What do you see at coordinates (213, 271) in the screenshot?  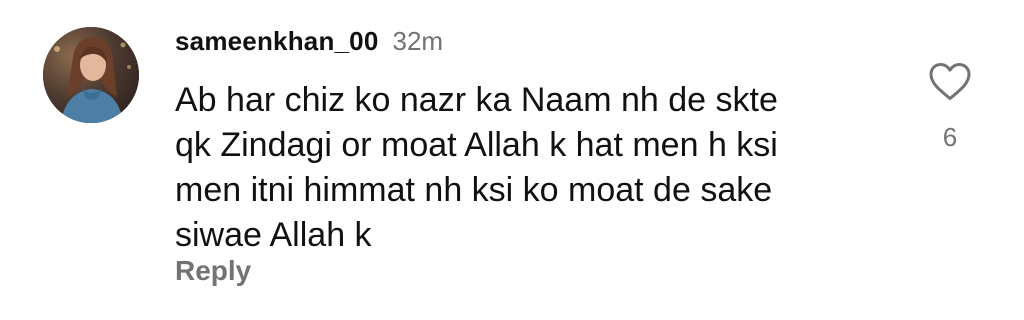 I see `reply-button: Reply` at bounding box center [213, 271].